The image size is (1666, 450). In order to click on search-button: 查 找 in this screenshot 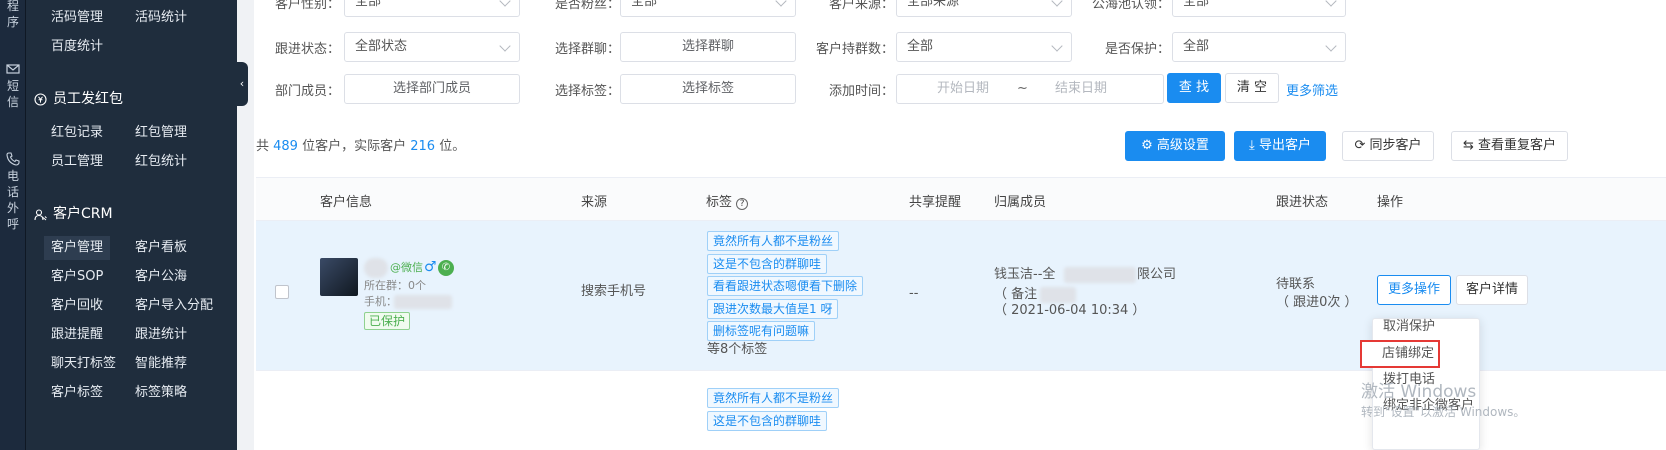, I will do `click(1194, 88)`.